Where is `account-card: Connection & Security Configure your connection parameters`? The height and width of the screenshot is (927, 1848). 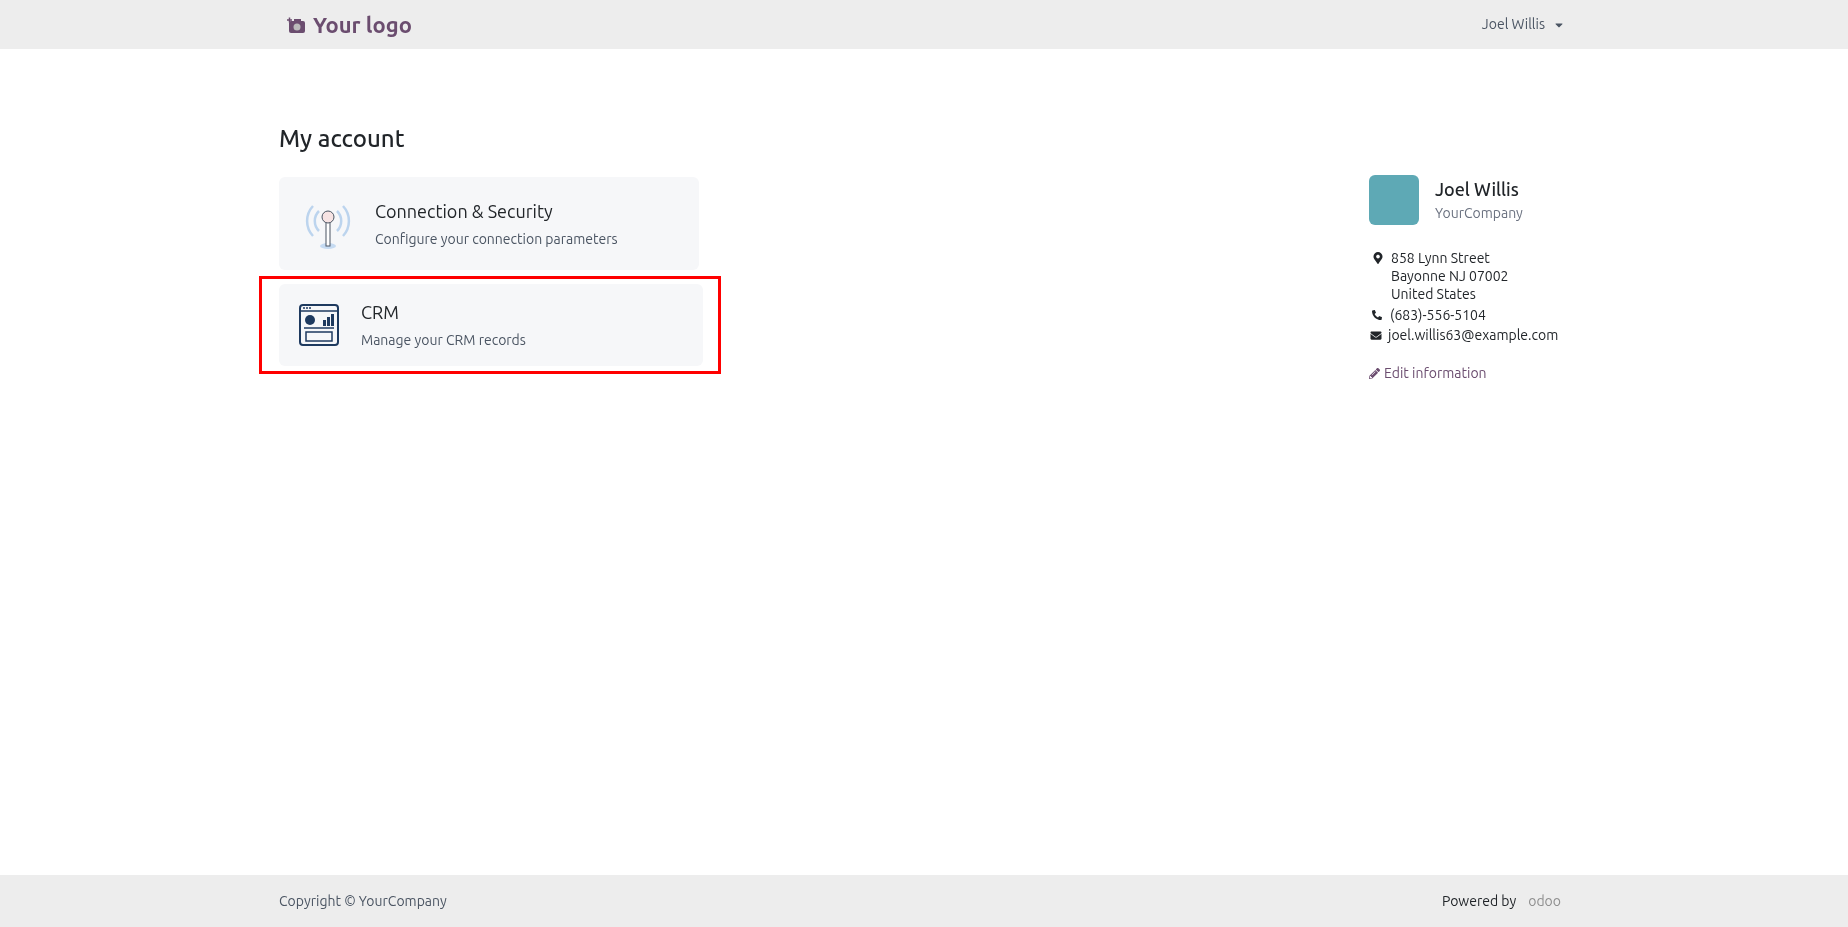 account-card: Connection & Security Configure your connection parameters is located at coordinates (489, 223).